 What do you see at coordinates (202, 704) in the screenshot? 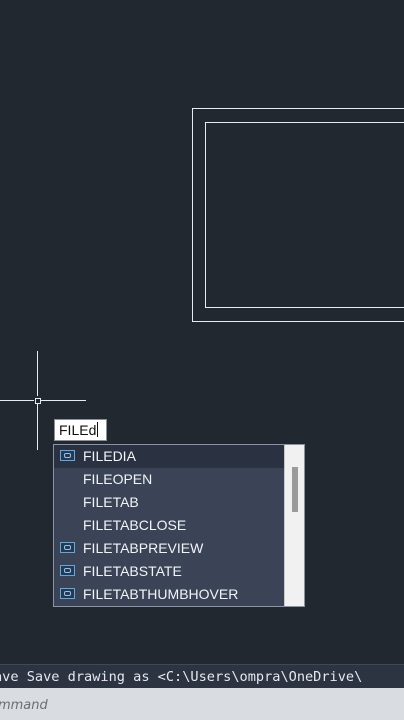
I see `command-line-input: ommand` at bounding box center [202, 704].